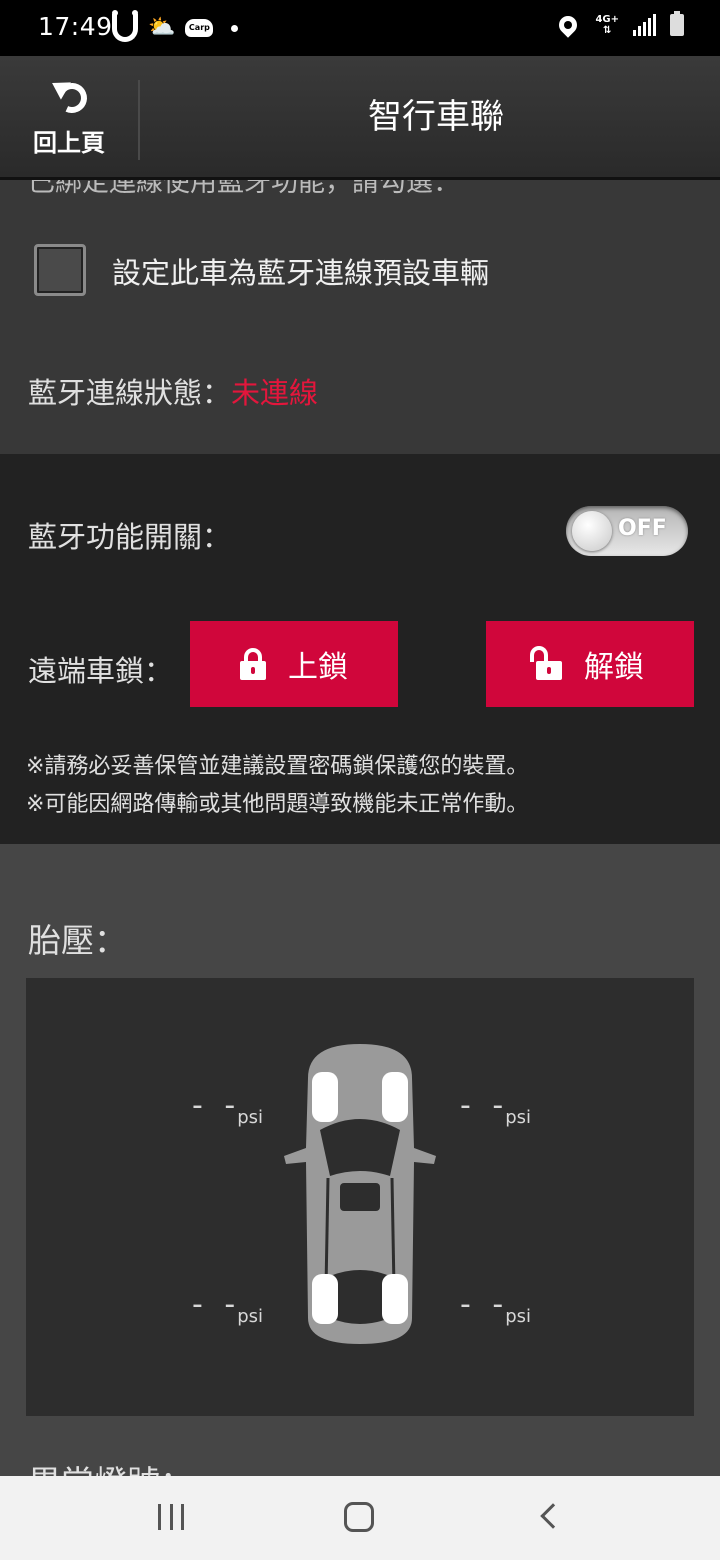 This screenshot has height=1560, width=720. Describe the element at coordinates (244, 189) in the screenshot. I see `bluetooth-instruction-text: 已綁定連線使用藍牙功能，請勾選：` at that location.